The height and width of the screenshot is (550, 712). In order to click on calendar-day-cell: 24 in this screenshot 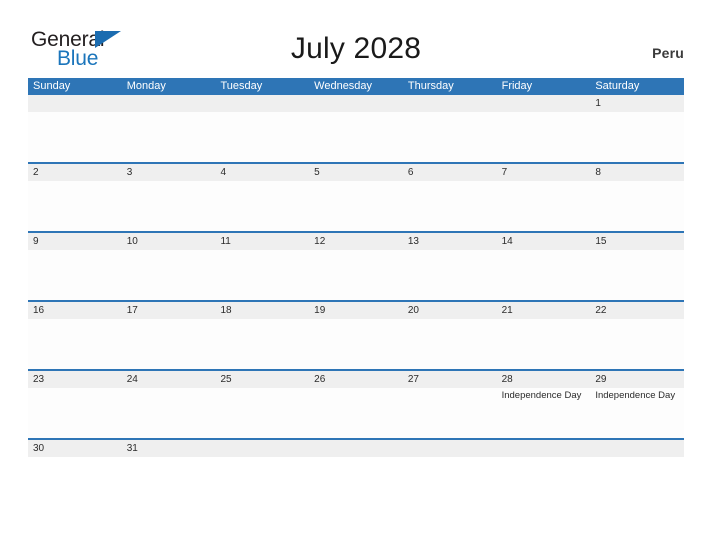, I will do `click(168, 404)`.